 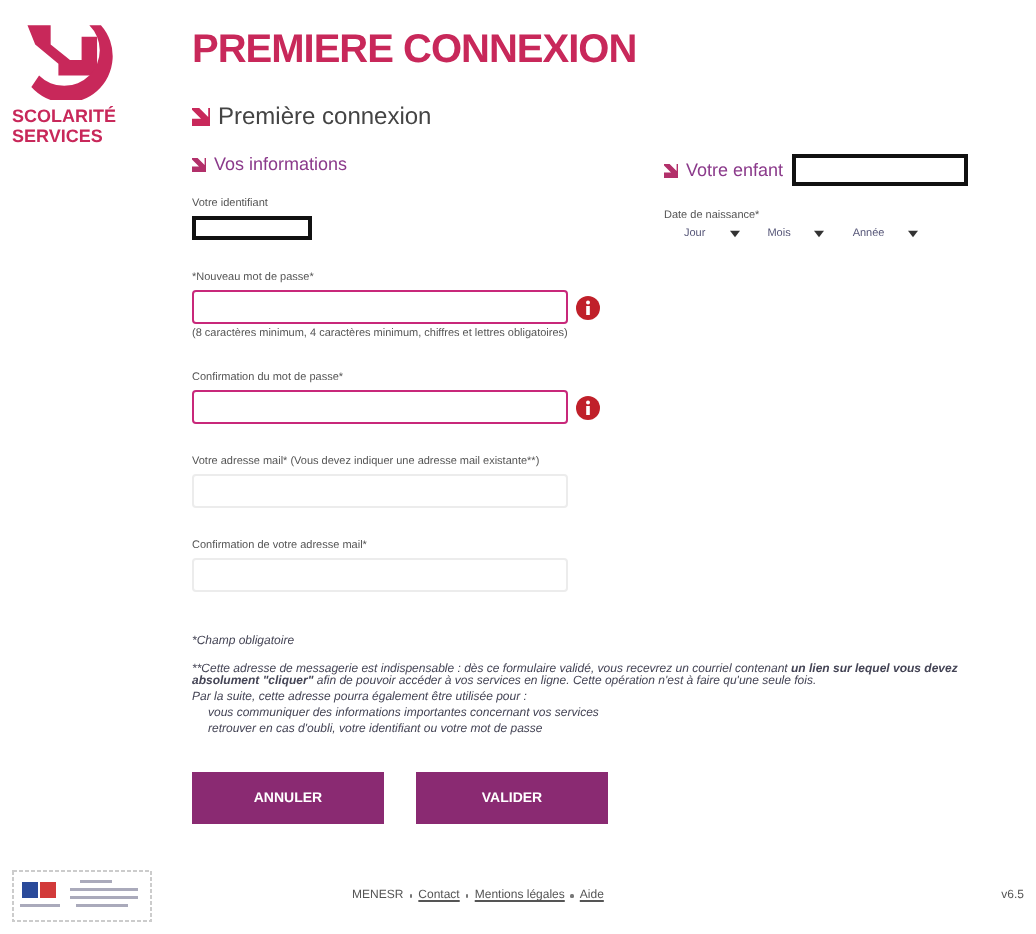 I want to click on section-heading: Vos informations, so click(x=281, y=164).